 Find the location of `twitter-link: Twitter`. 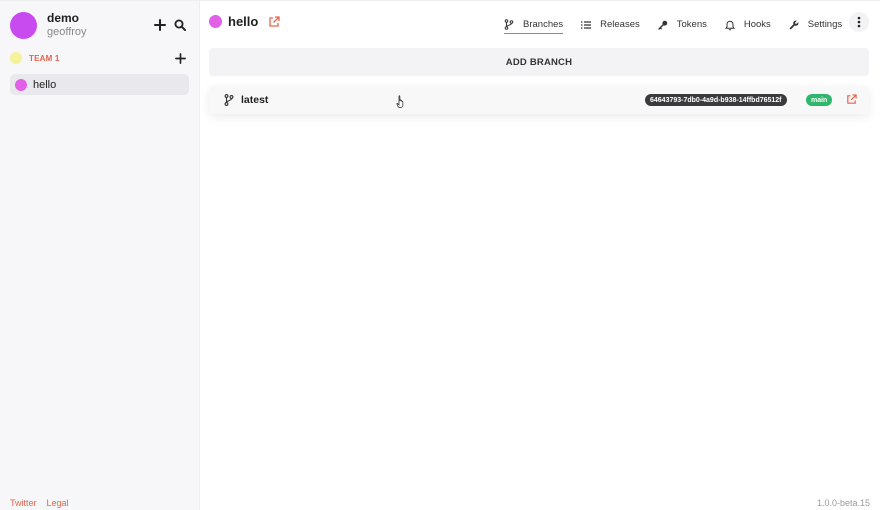

twitter-link: Twitter is located at coordinates (23, 503).